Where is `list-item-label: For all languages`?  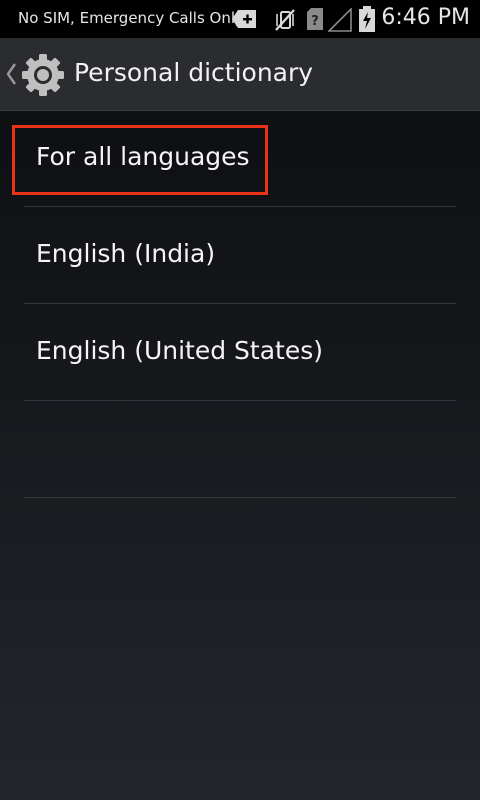
list-item-label: For all languages is located at coordinates (143, 156).